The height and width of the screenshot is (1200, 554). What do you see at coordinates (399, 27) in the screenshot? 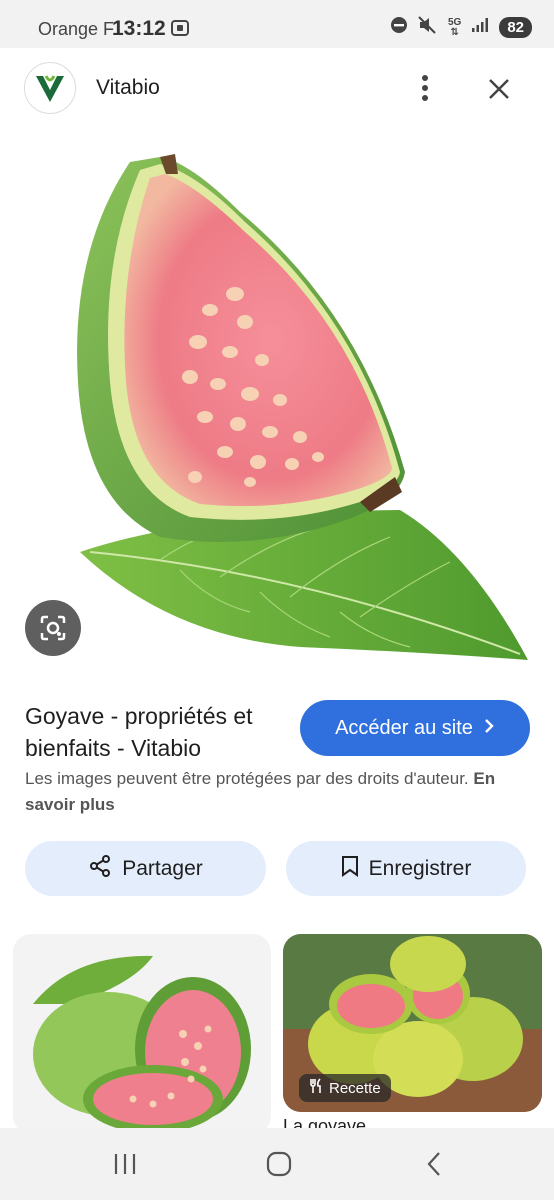
I see `dnd-icon` at bounding box center [399, 27].